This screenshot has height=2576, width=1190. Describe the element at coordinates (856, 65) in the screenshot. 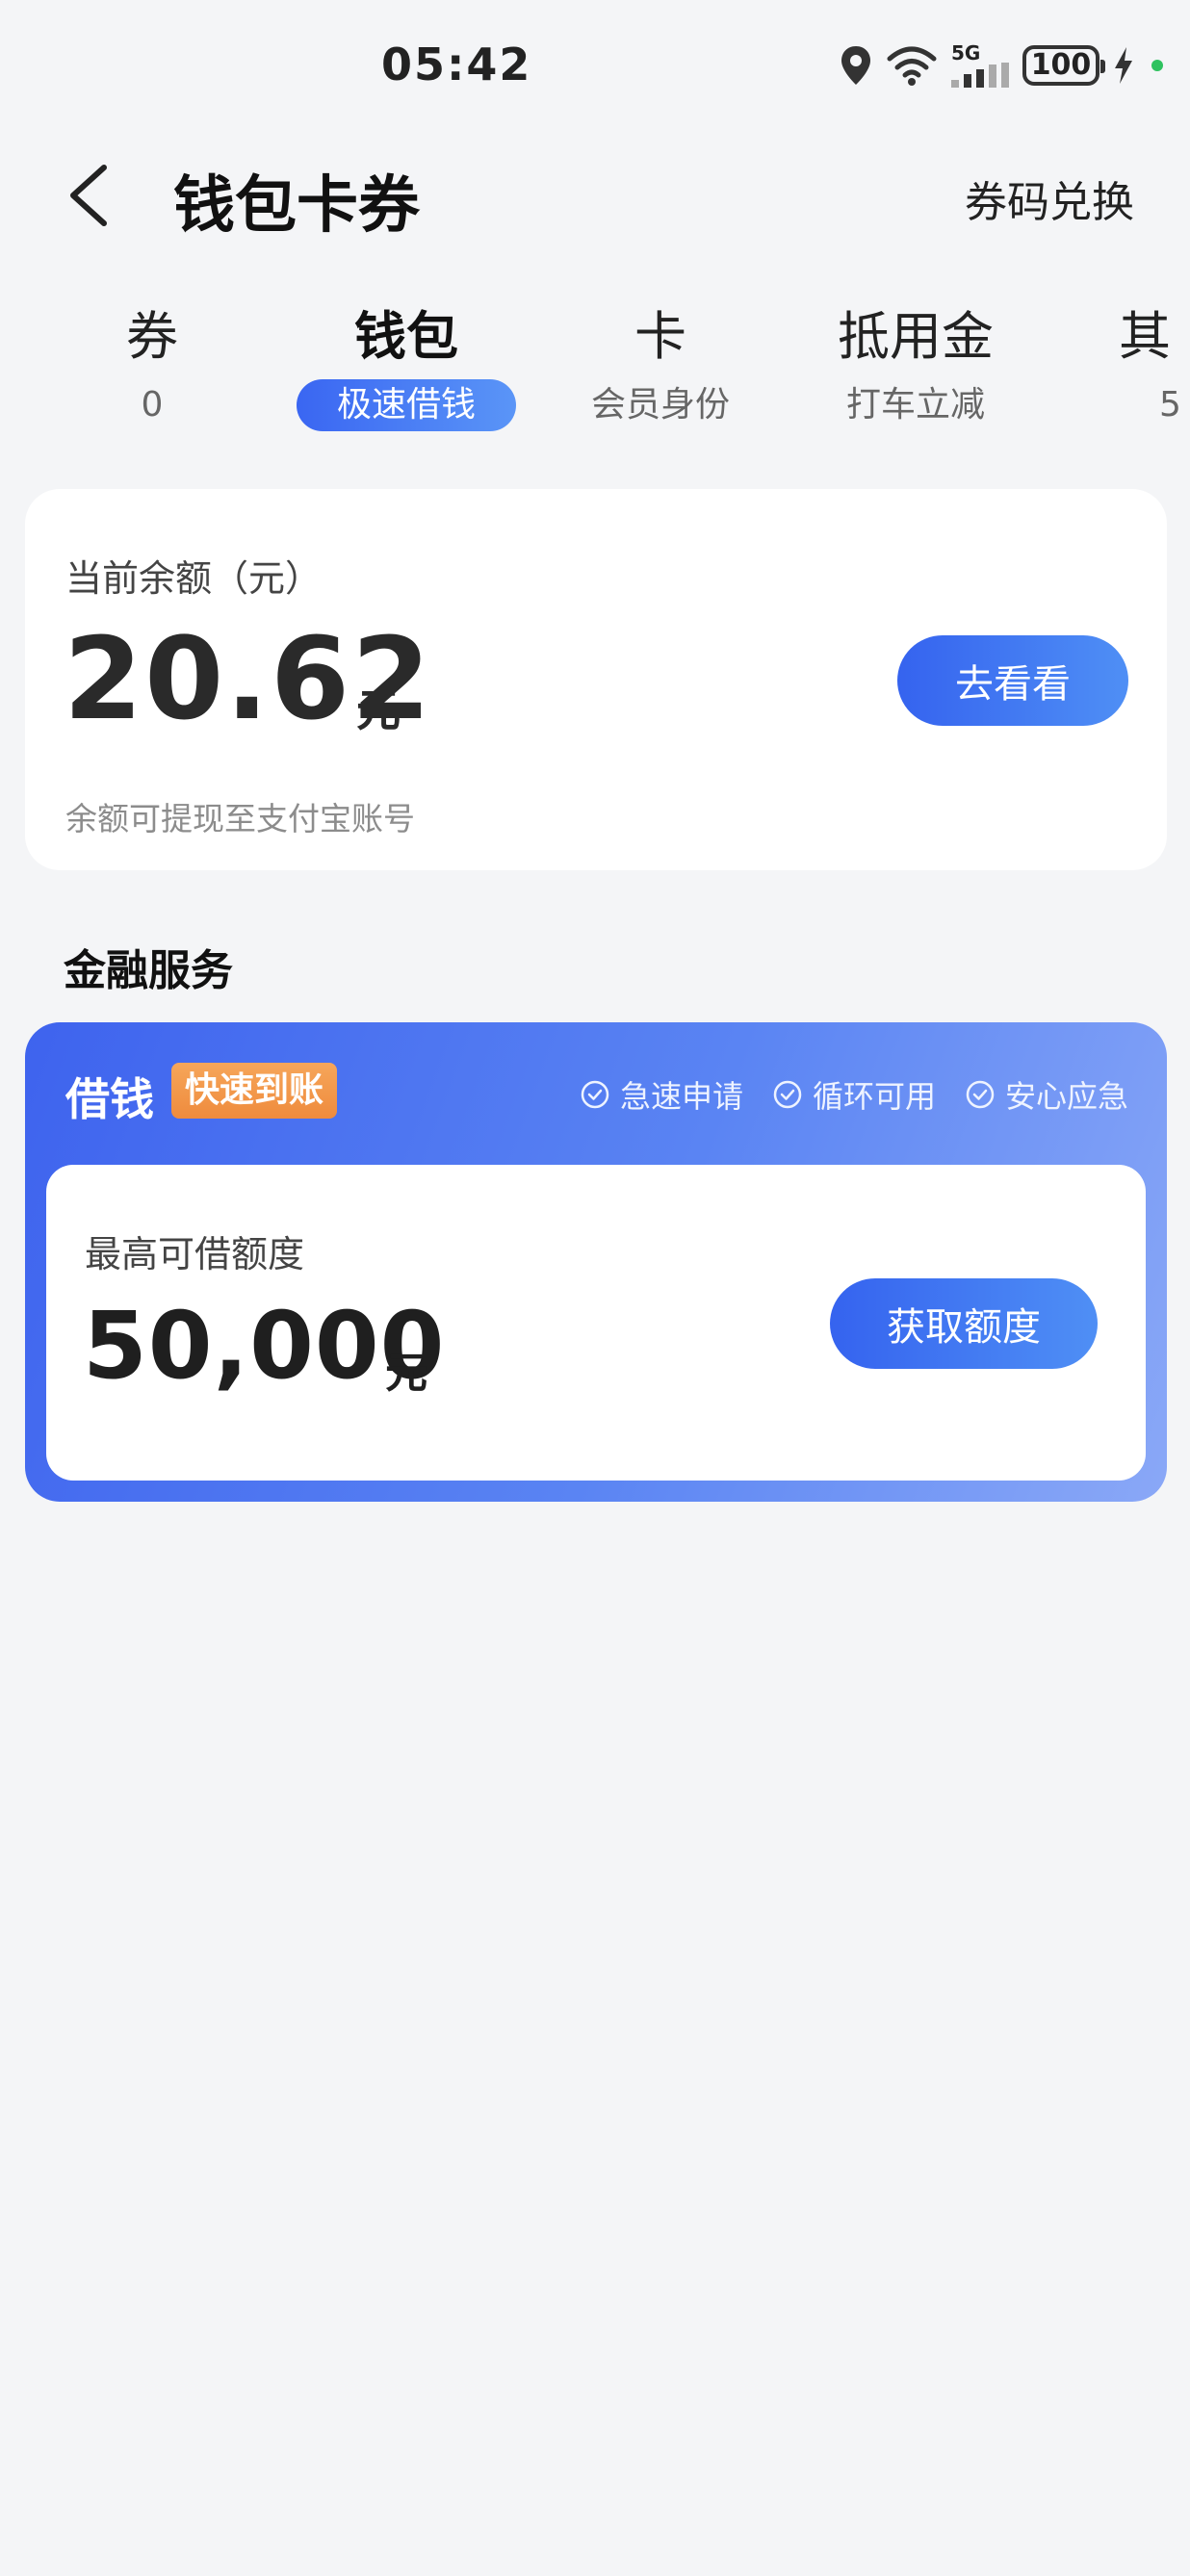

I see `location-icon` at that location.